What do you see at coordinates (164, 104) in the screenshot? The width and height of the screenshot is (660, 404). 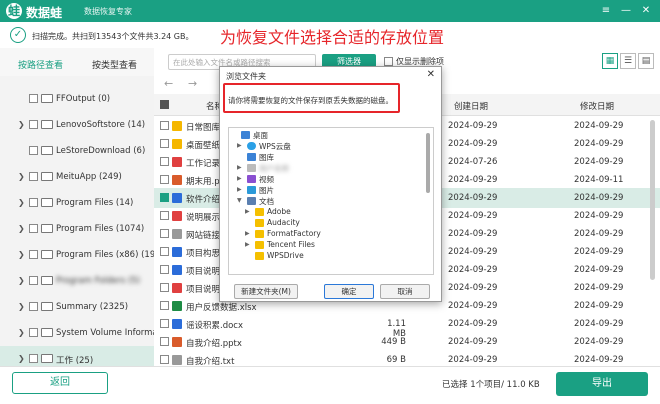 I see `select-all-checkbox` at bounding box center [164, 104].